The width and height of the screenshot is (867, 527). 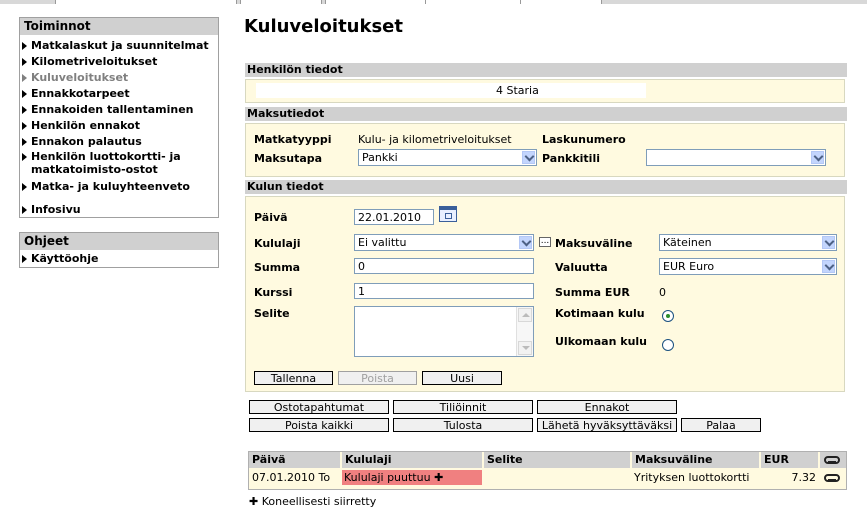 I want to click on sidebar-item-kilometriveloitukset: Kilometriveloitukset, so click(x=119, y=61).